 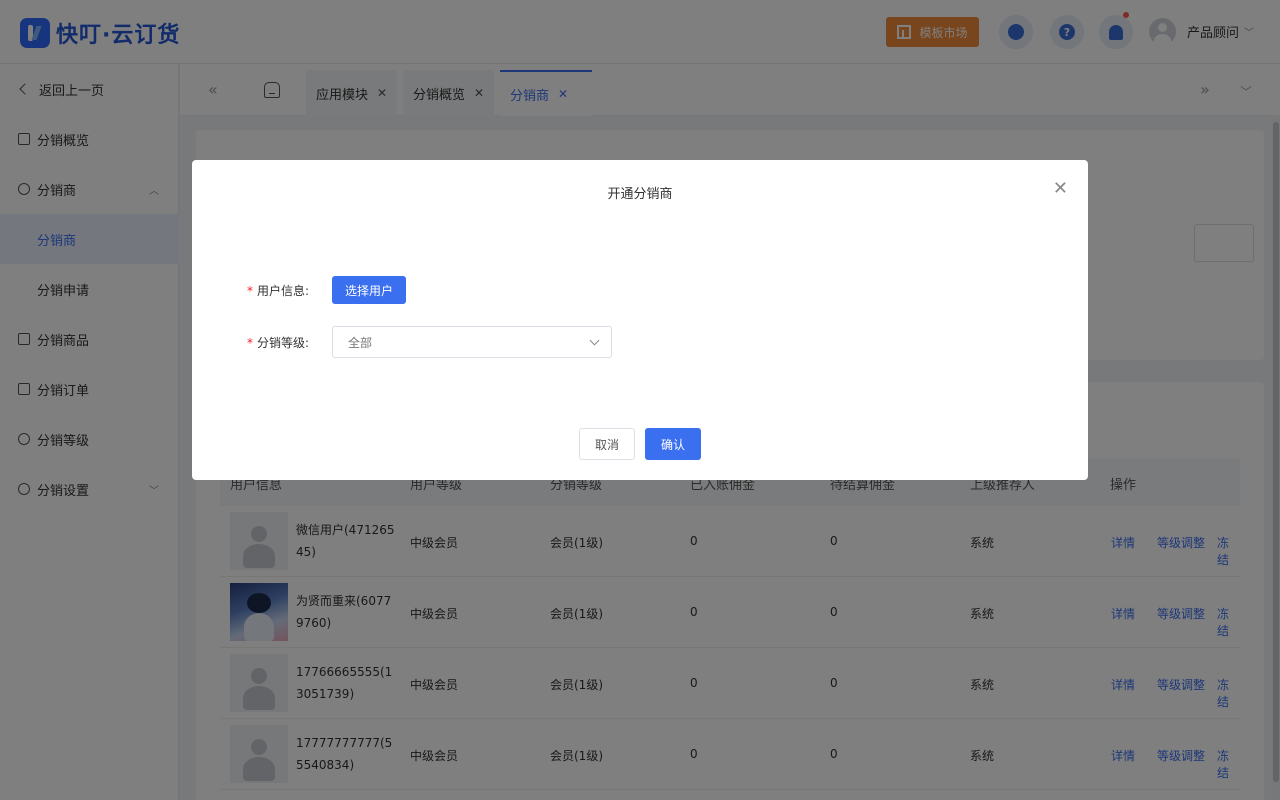 I want to click on user-info-label-text: 用户信息:, so click(x=283, y=291).